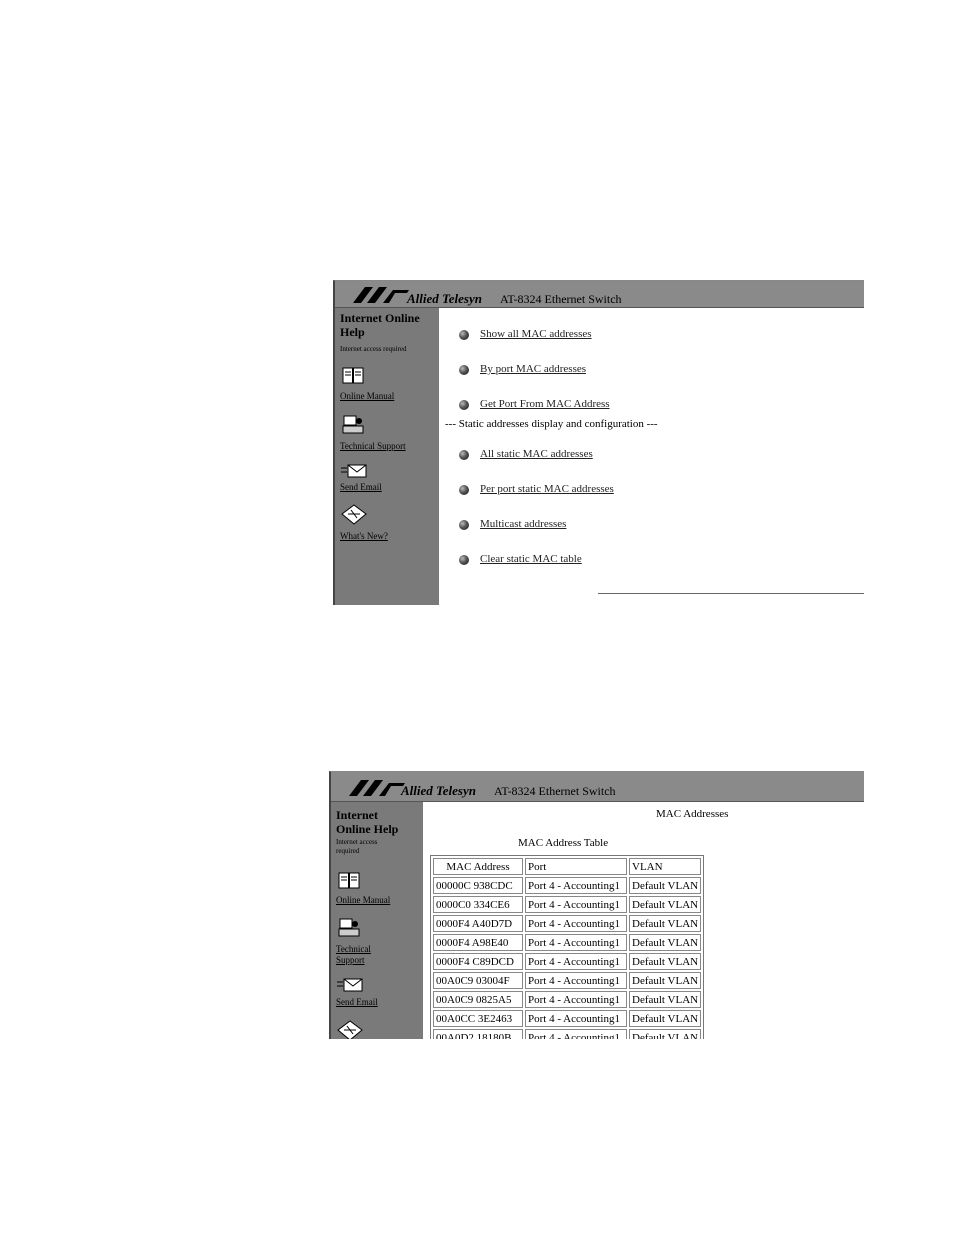 The height and width of the screenshot is (1235, 954). Describe the element at coordinates (478, 885) in the screenshot. I see `mac-address-cell: 00000C 938CDC` at that location.